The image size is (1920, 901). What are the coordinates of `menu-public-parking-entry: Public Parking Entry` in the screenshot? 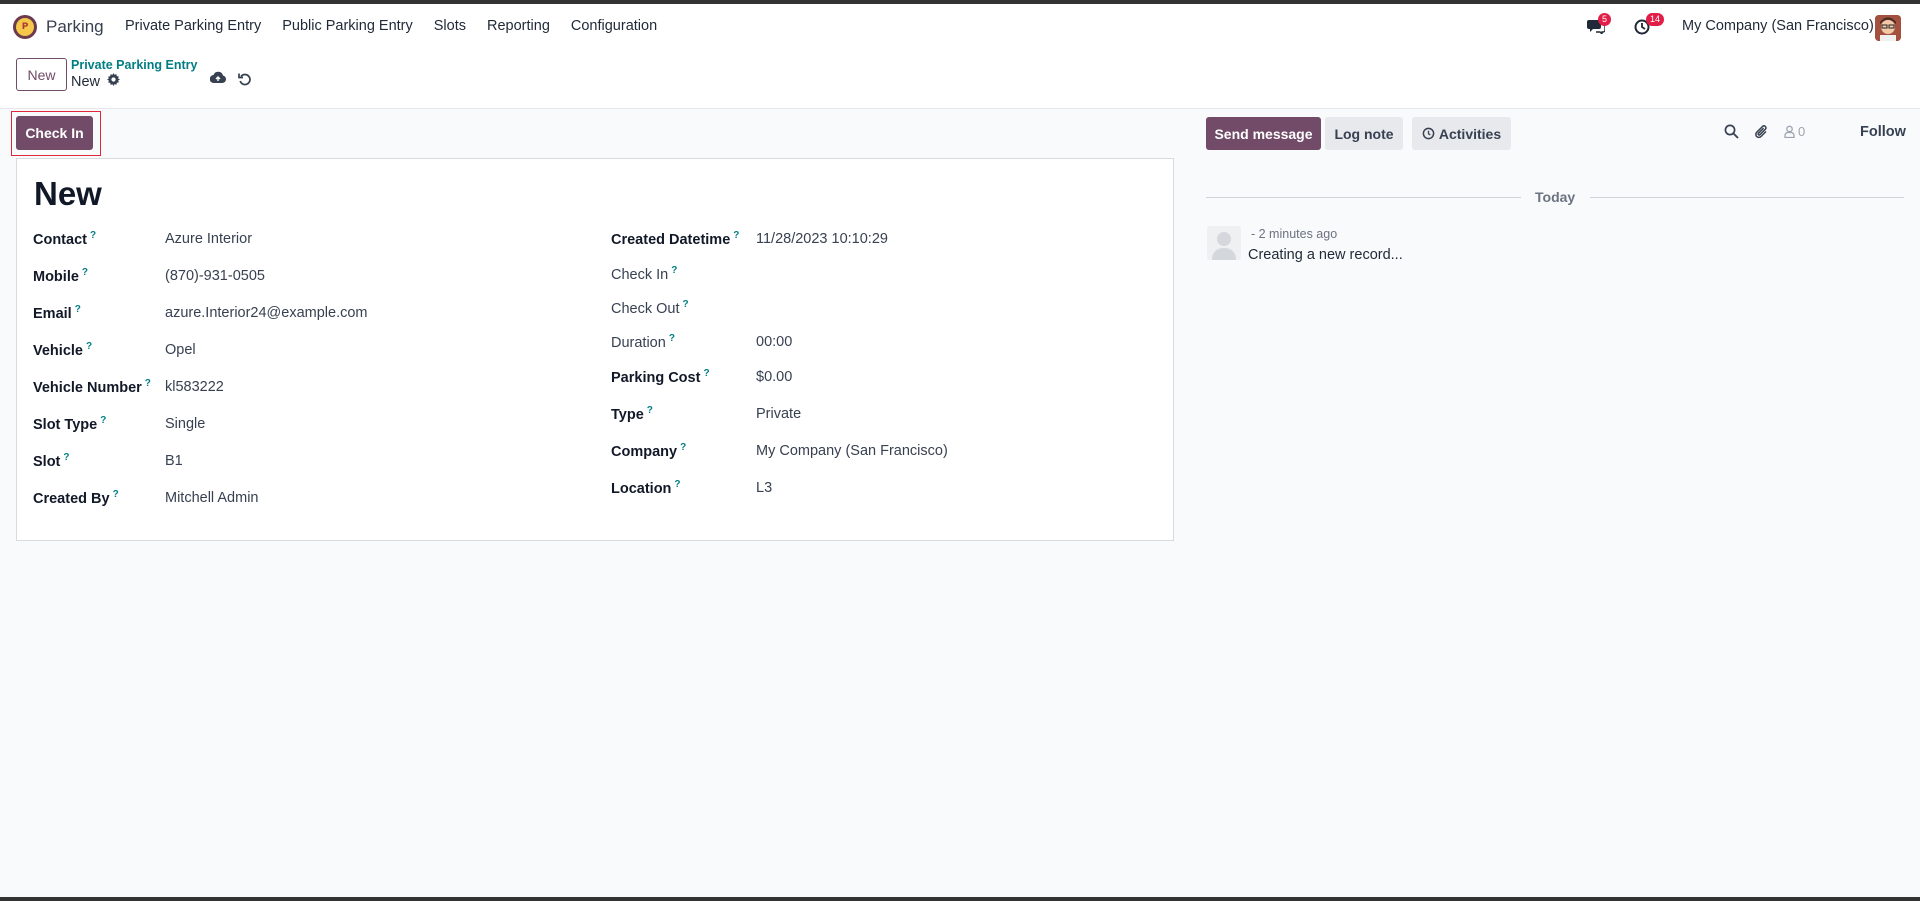 It's located at (347, 26).